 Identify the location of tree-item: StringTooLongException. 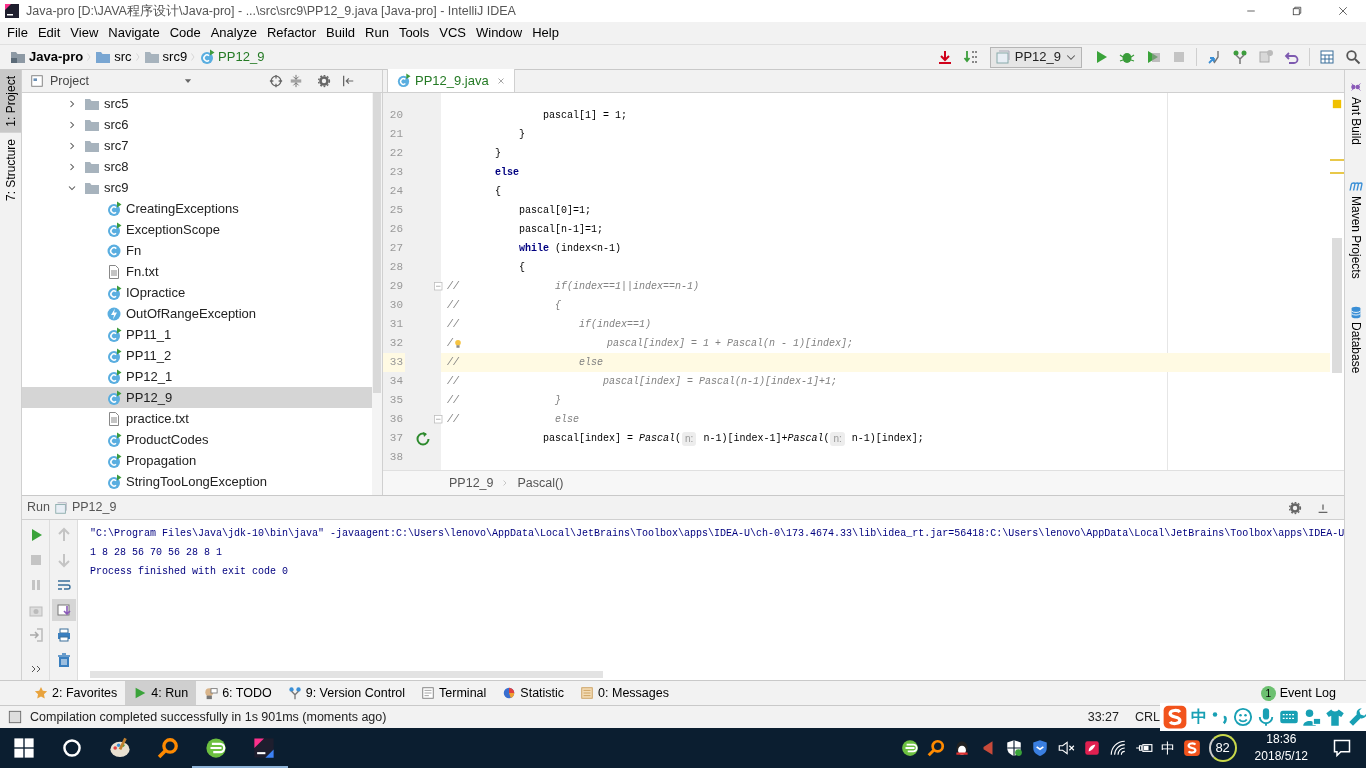
(197, 481).